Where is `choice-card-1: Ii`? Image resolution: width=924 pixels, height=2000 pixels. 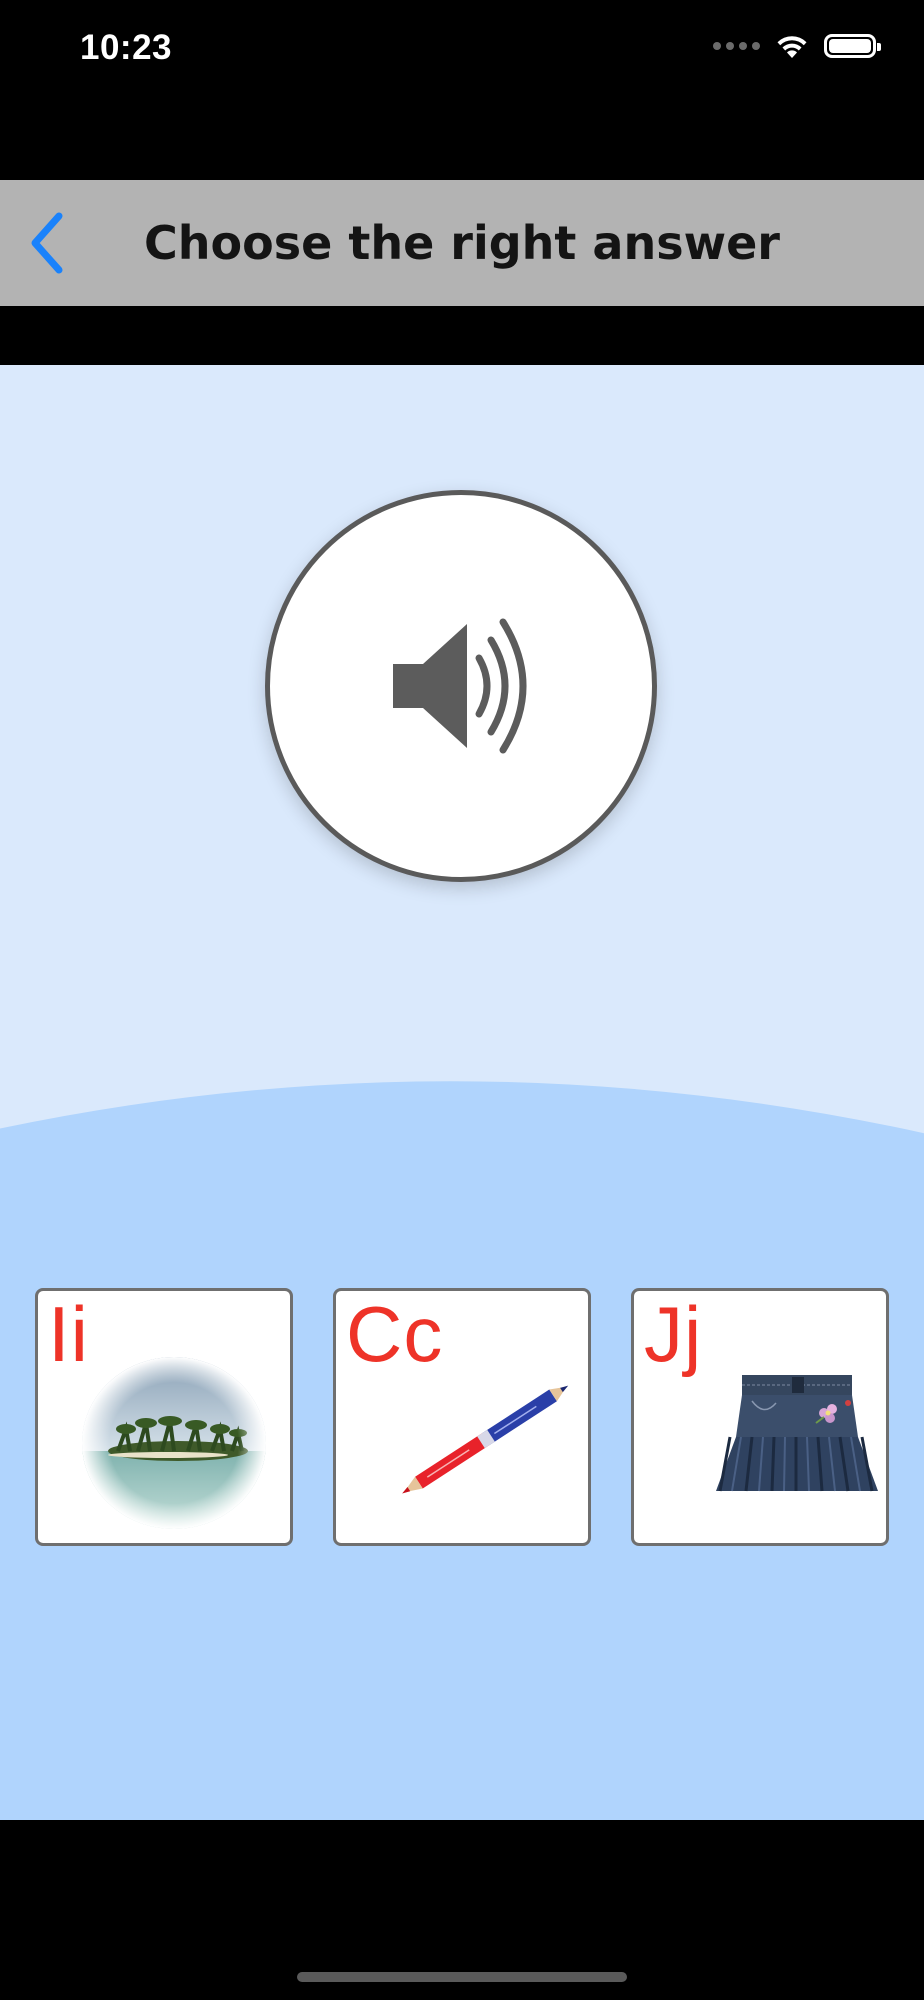 choice-card-1: Ii is located at coordinates (164, 1417).